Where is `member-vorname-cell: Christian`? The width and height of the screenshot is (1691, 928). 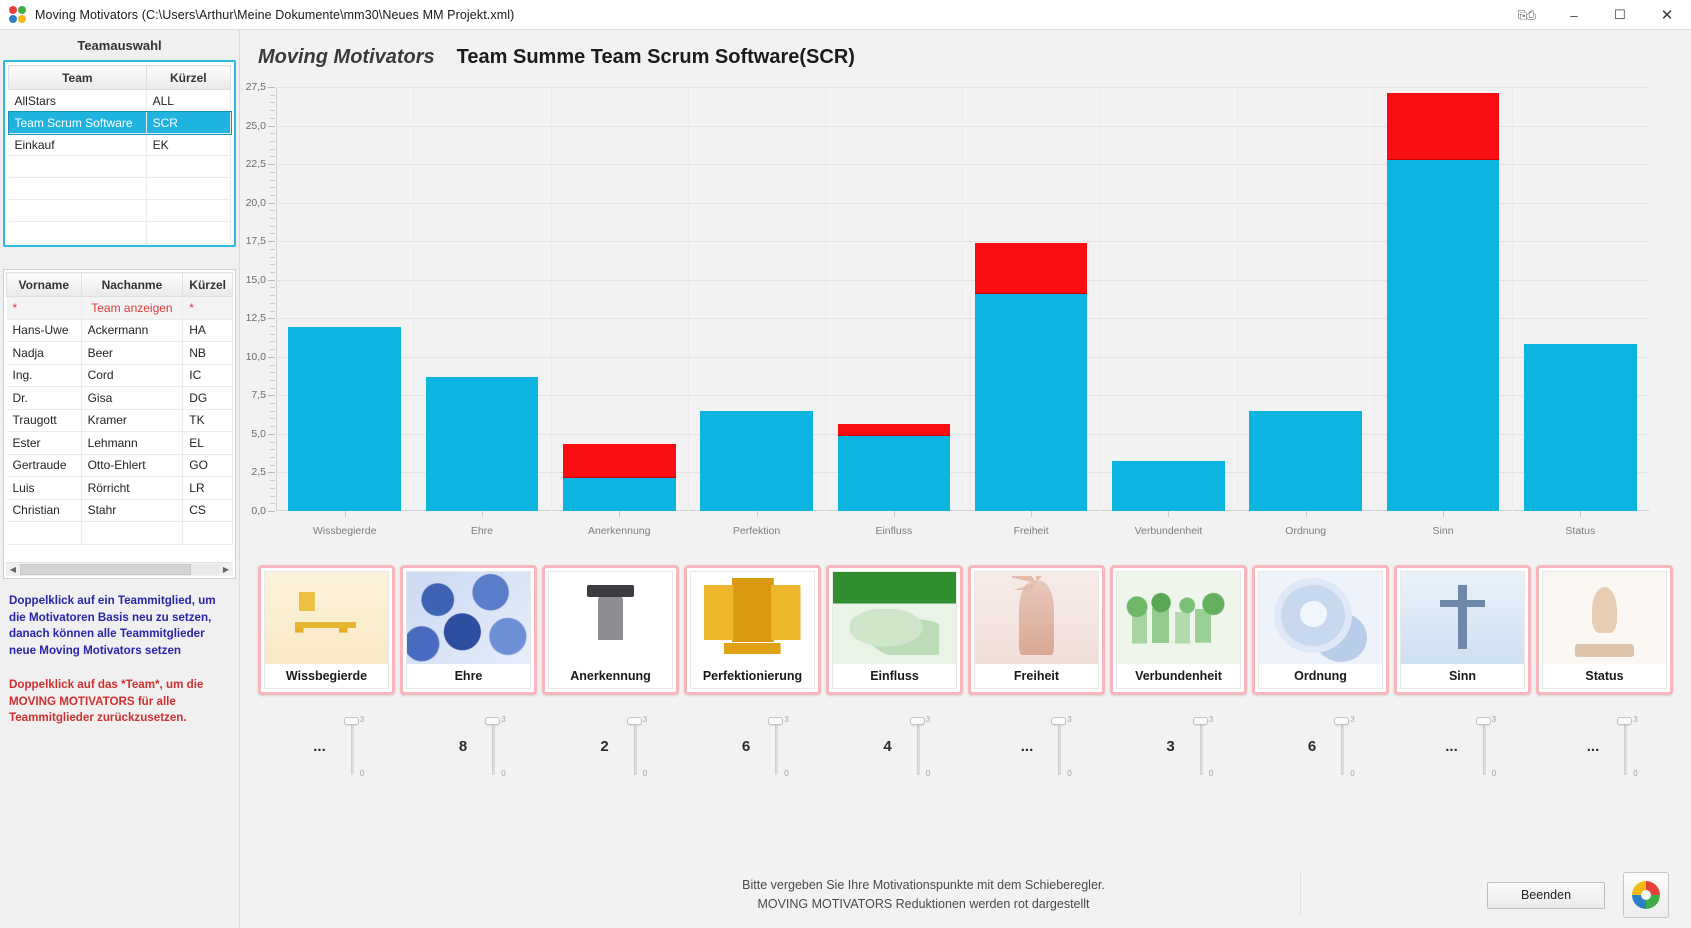 member-vorname-cell: Christian is located at coordinates (44, 510).